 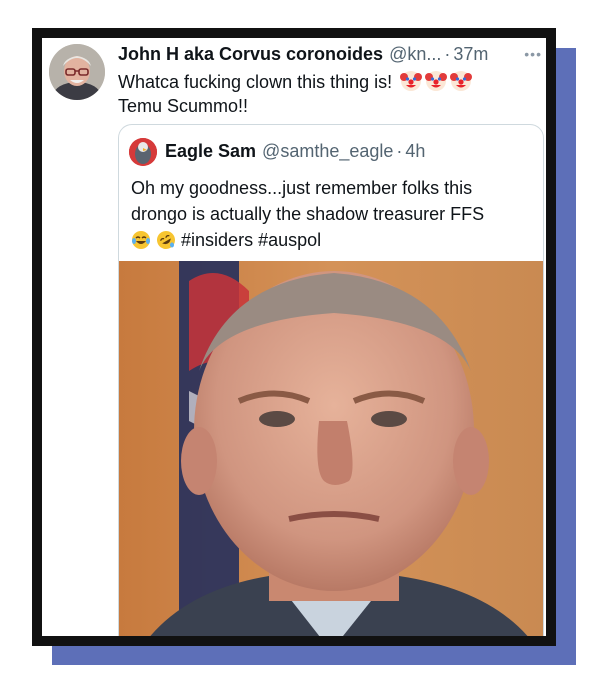 I want to click on tweet-text-line2: Temu Scummo!!, so click(x=183, y=106).